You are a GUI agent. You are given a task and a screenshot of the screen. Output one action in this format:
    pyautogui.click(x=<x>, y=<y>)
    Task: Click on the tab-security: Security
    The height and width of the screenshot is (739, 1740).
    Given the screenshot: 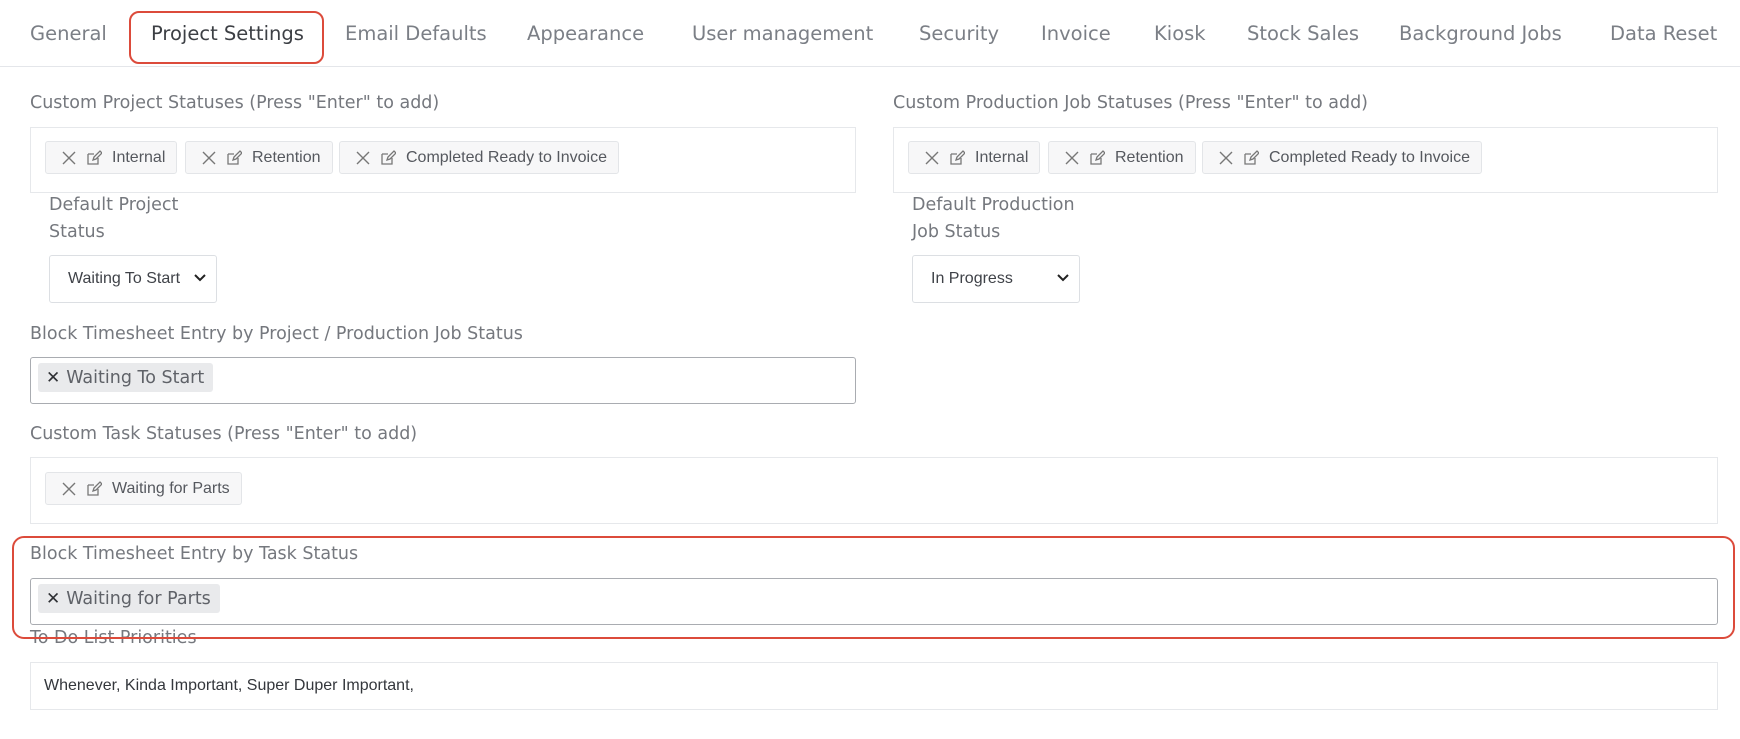 What is the action you would take?
    pyautogui.click(x=959, y=33)
    